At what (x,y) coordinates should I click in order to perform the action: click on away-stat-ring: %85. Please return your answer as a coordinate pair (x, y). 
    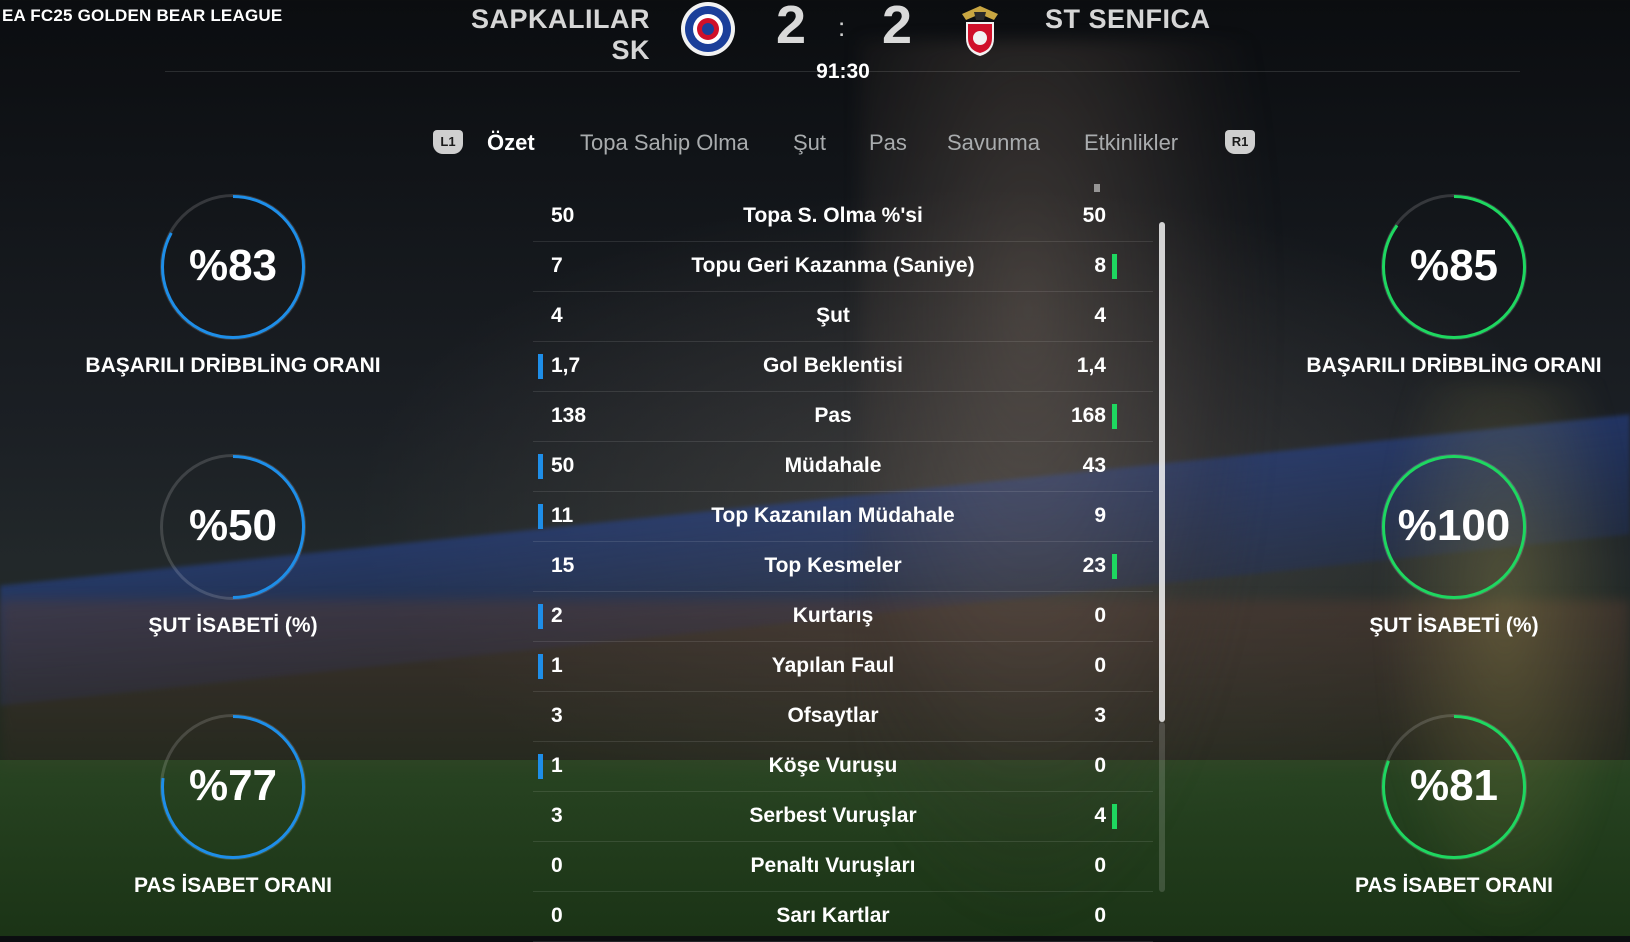
    Looking at the image, I should click on (1454, 267).